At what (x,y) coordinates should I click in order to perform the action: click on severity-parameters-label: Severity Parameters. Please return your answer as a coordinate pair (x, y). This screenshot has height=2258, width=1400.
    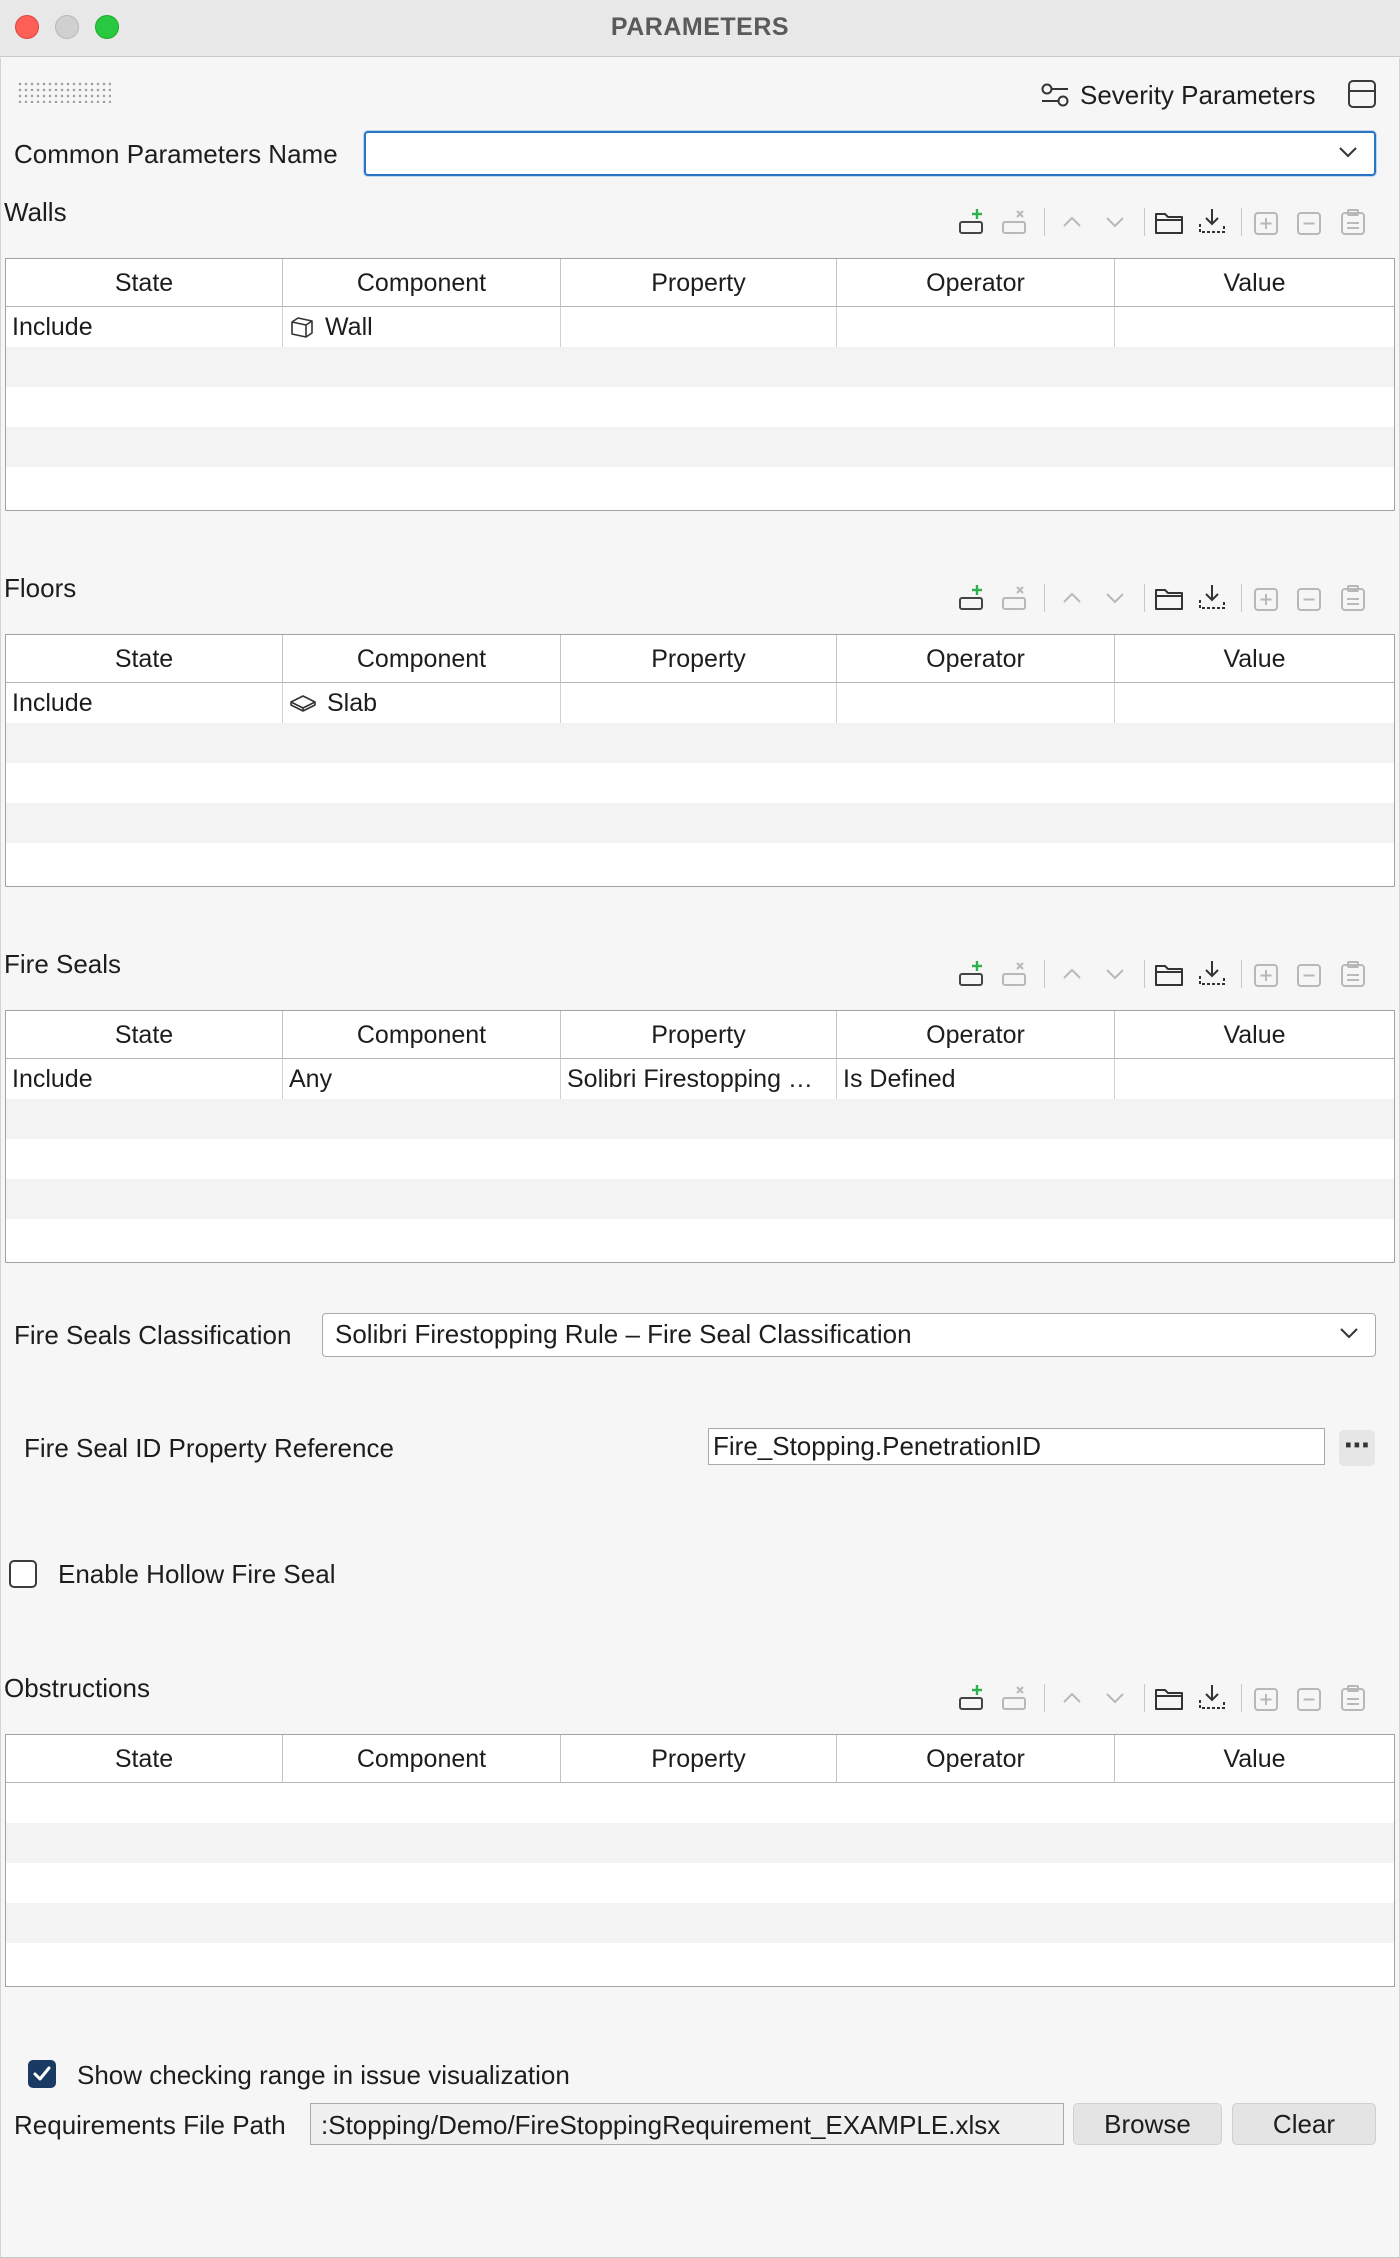
    Looking at the image, I should click on (1198, 94).